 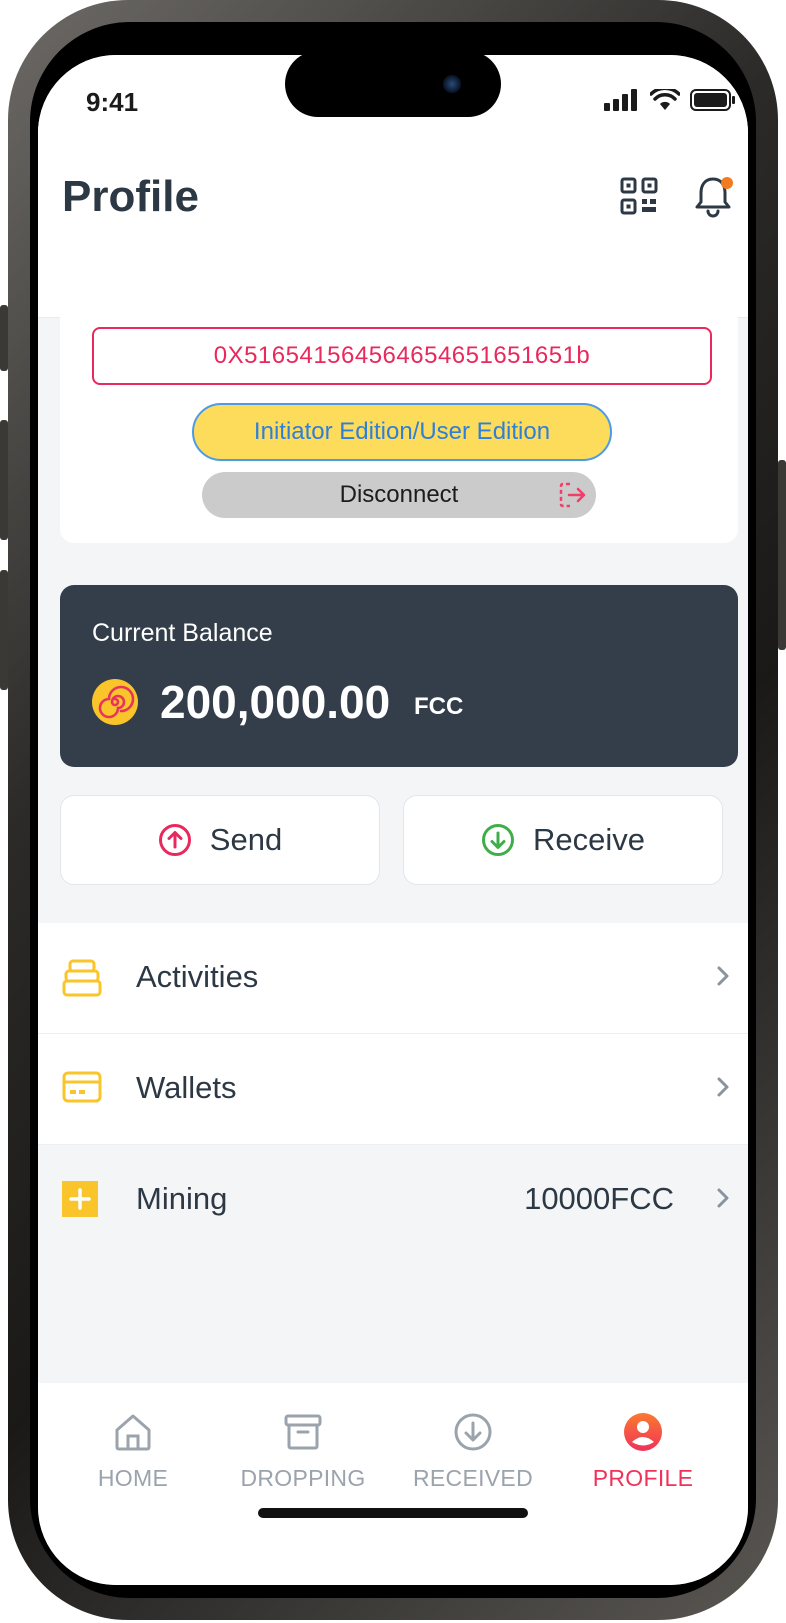 I want to click on edition-toggle-button: Initiator Edition/User Edition, so click(x=402, y=432).